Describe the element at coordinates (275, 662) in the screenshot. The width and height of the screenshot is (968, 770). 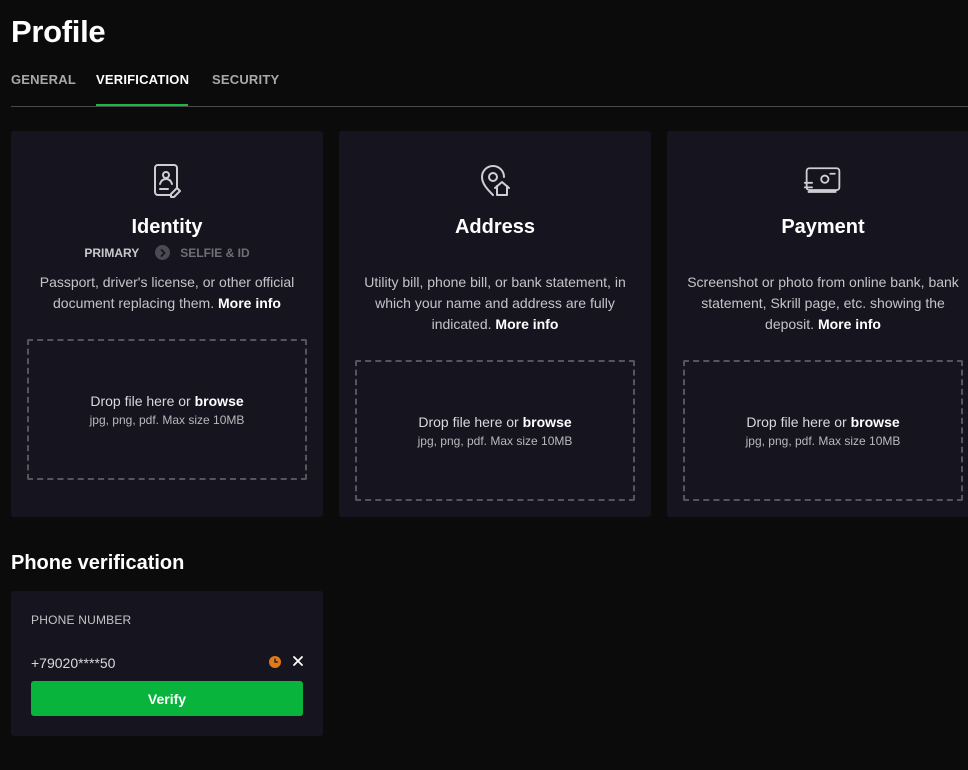
I see `pending-clock-icon` at that location.